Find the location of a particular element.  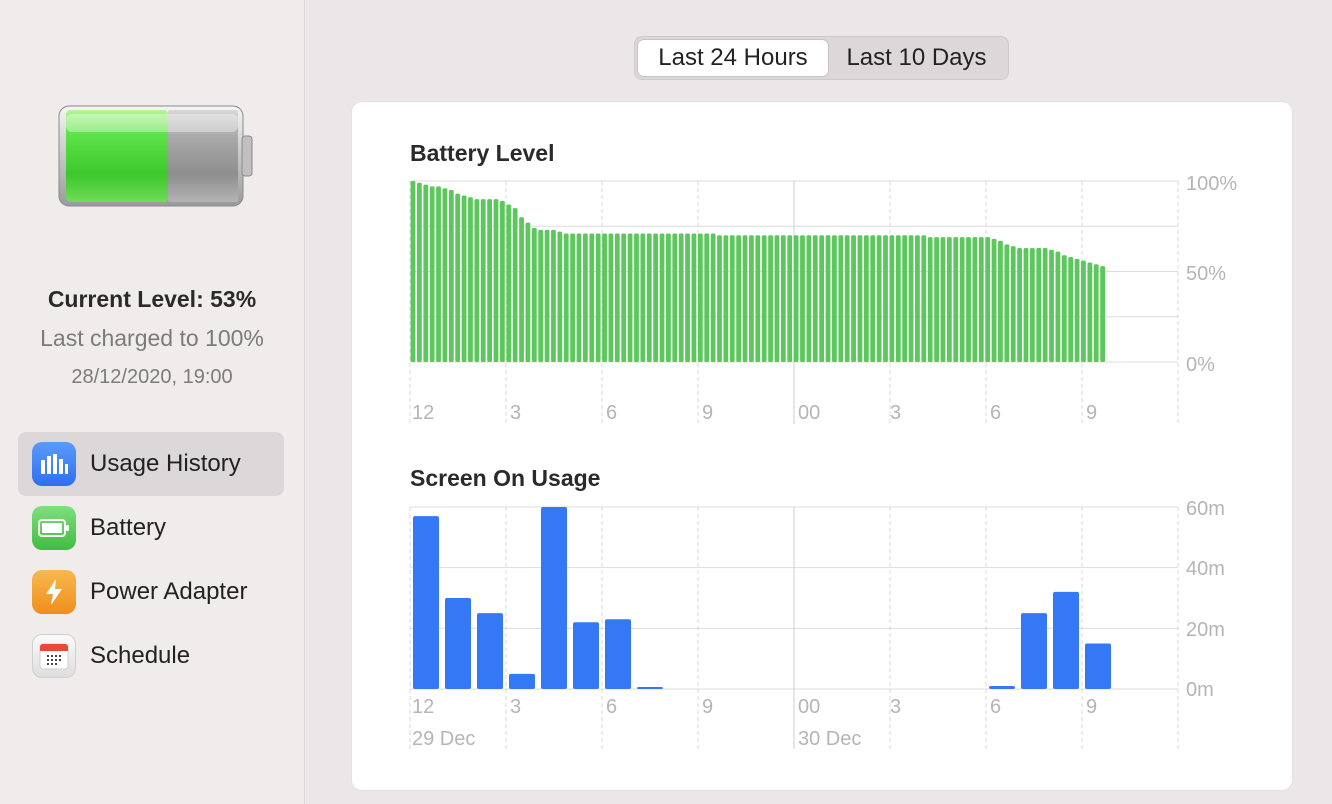

screen-x-tick: 6 is located at coordinates (611, 707).